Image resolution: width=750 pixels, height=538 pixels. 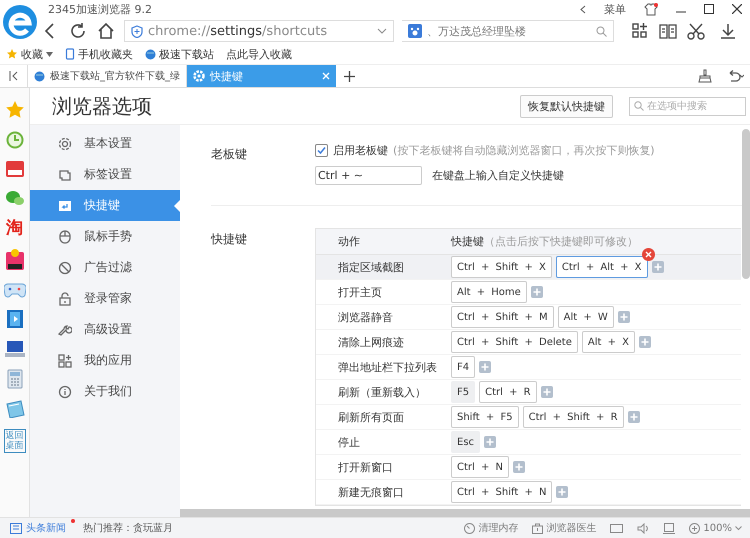 What do you see at coordinates (229, 239) in the screenshot?
I see `section-label: 快捷键` at bounding box center [229, 239].